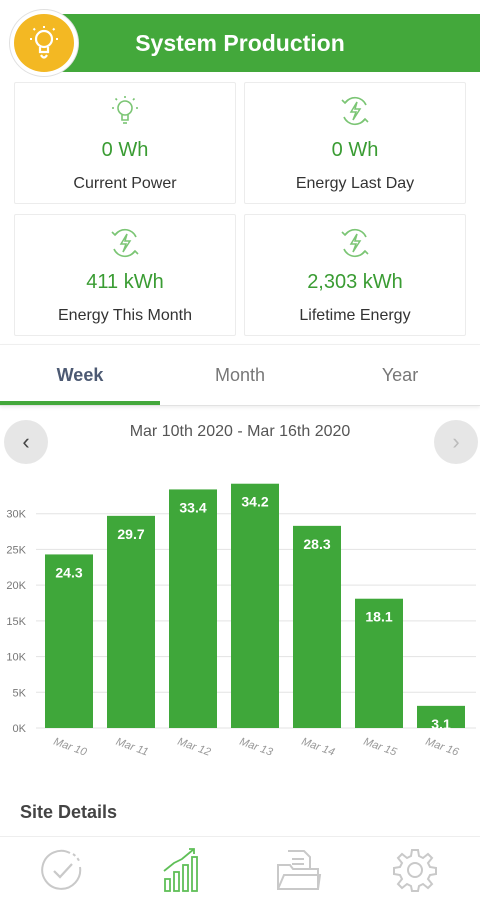  Describe the element at coordinates (240, 42) in the screenshot. I see `app-header: System Production` at that location.